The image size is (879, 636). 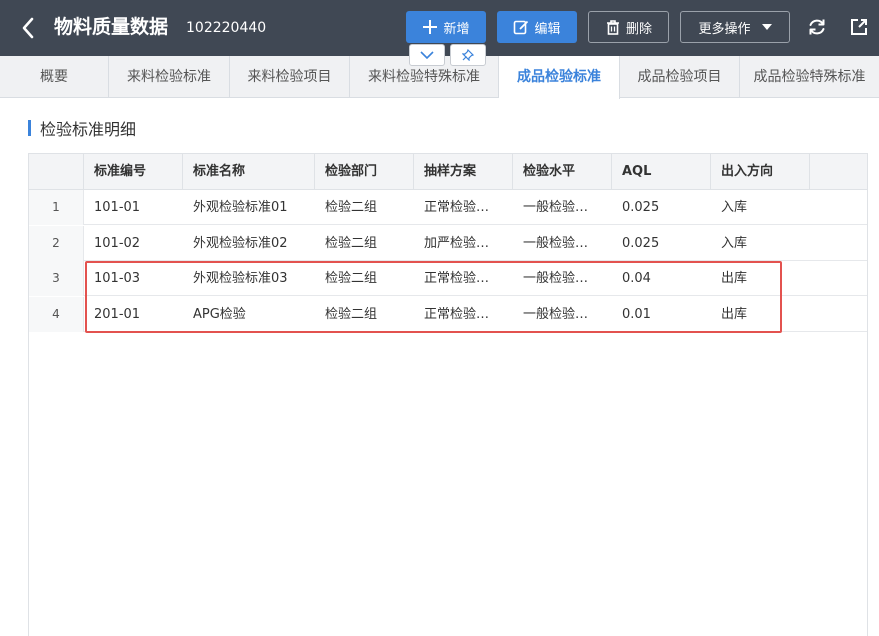 What do you see at coordinates (249, 172) in the screenshot?
I see `header-cell: 标准名称` at bounding box center [249, 172].